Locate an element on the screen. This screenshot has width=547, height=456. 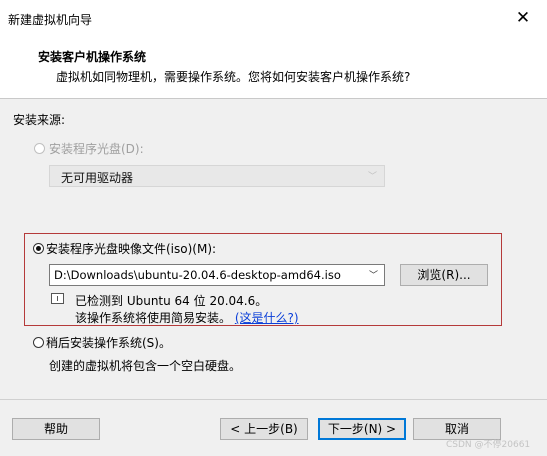
back-button: < 上一步(B) is located at coordinates (264, 429).